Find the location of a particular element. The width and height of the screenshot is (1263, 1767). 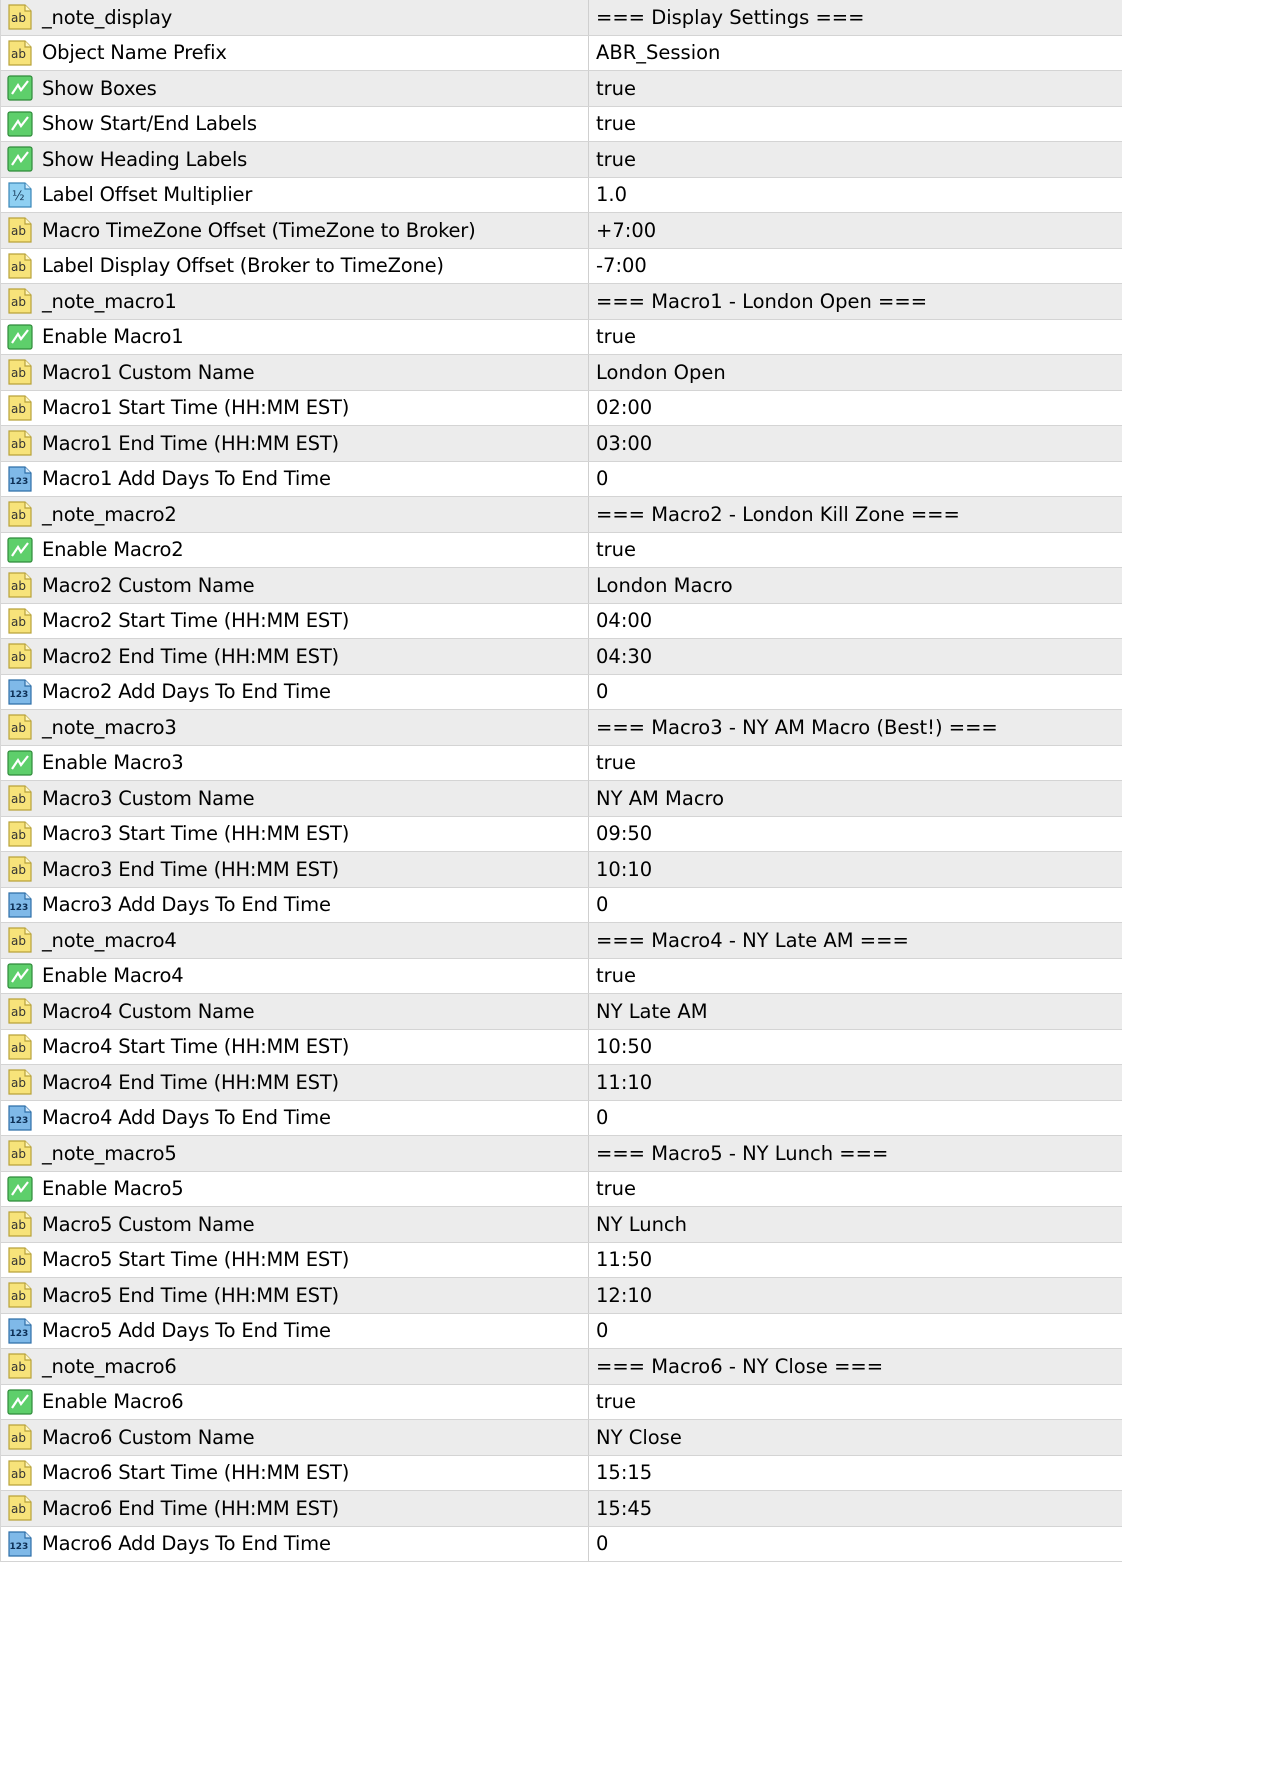

property-value: +7:00 is located at coordinates (855, 230).